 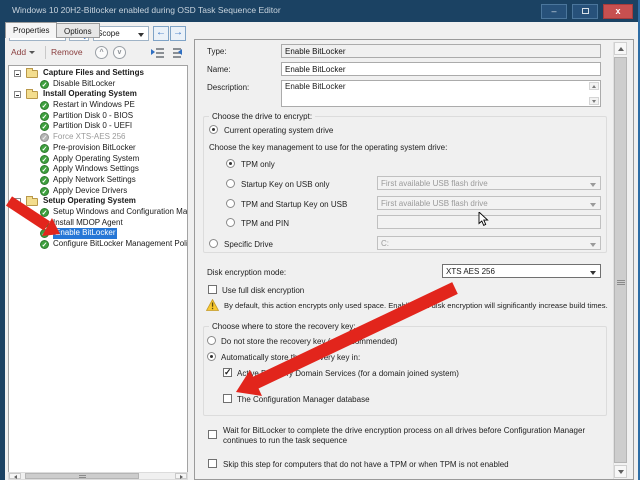 I want to click on tree-item-label: Partition Disk 0 - BIOS, so click(x=93, y=115).